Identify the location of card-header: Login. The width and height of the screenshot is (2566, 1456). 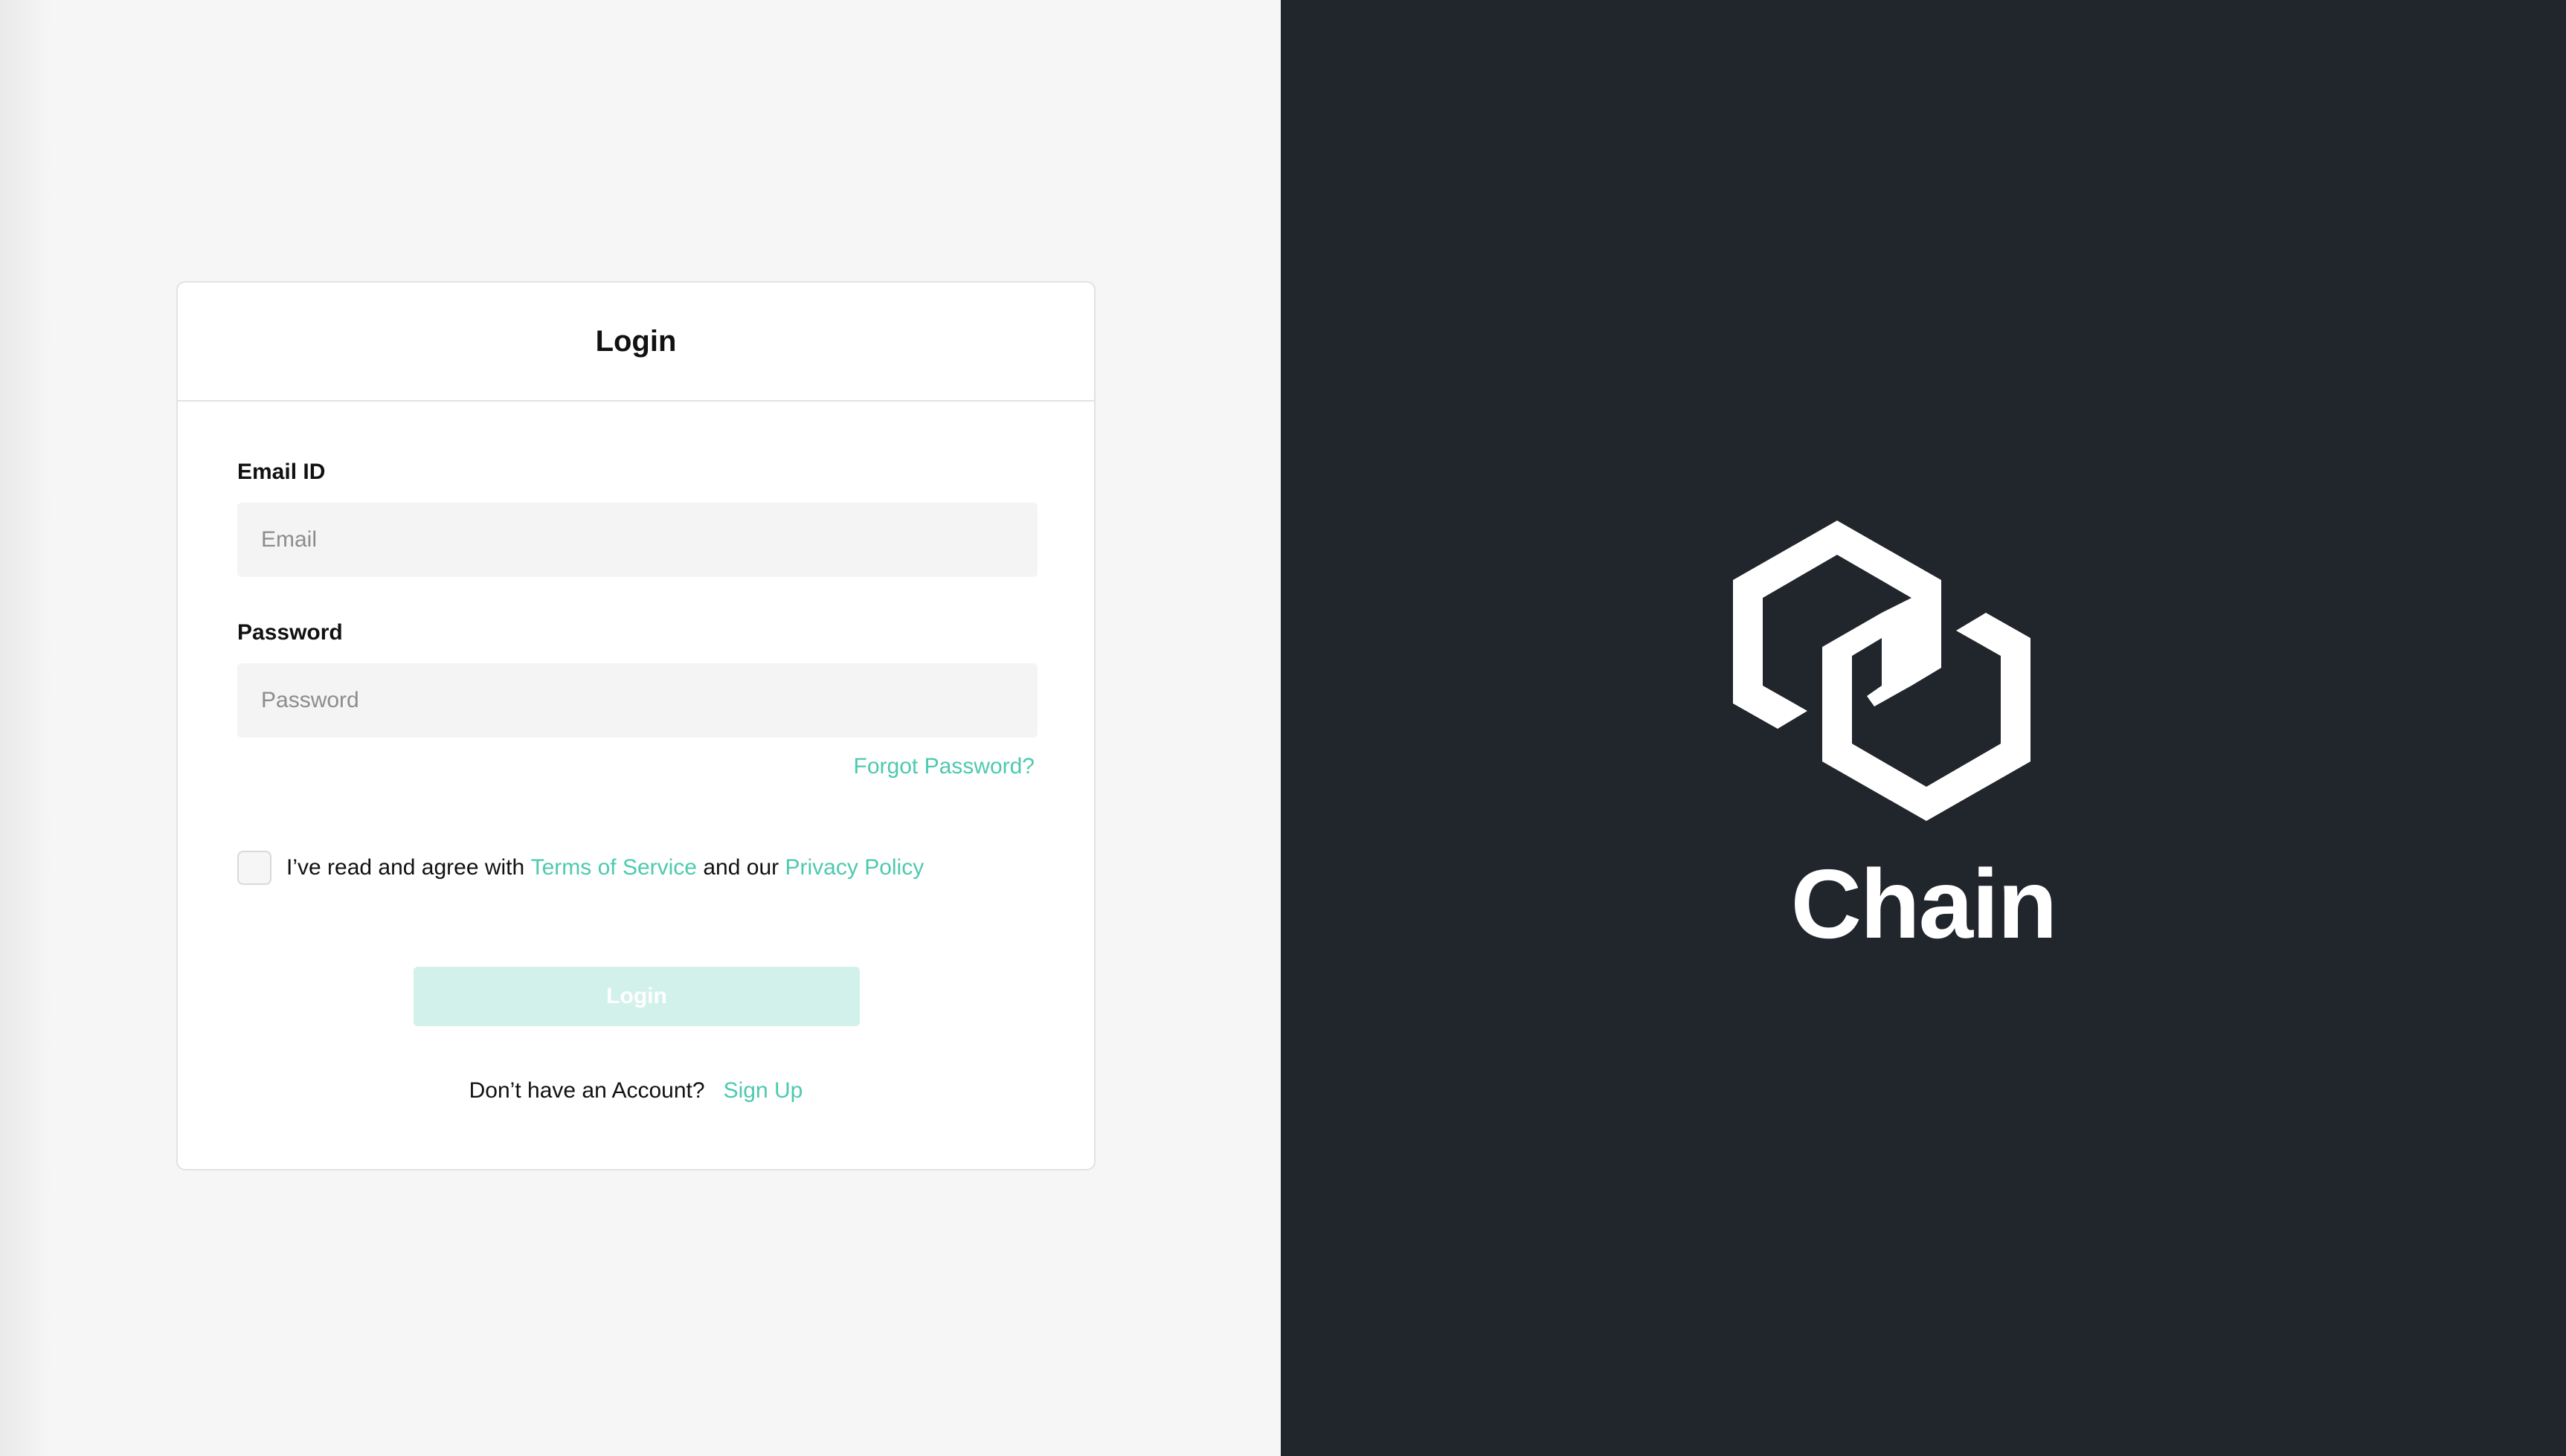
(636, 342).